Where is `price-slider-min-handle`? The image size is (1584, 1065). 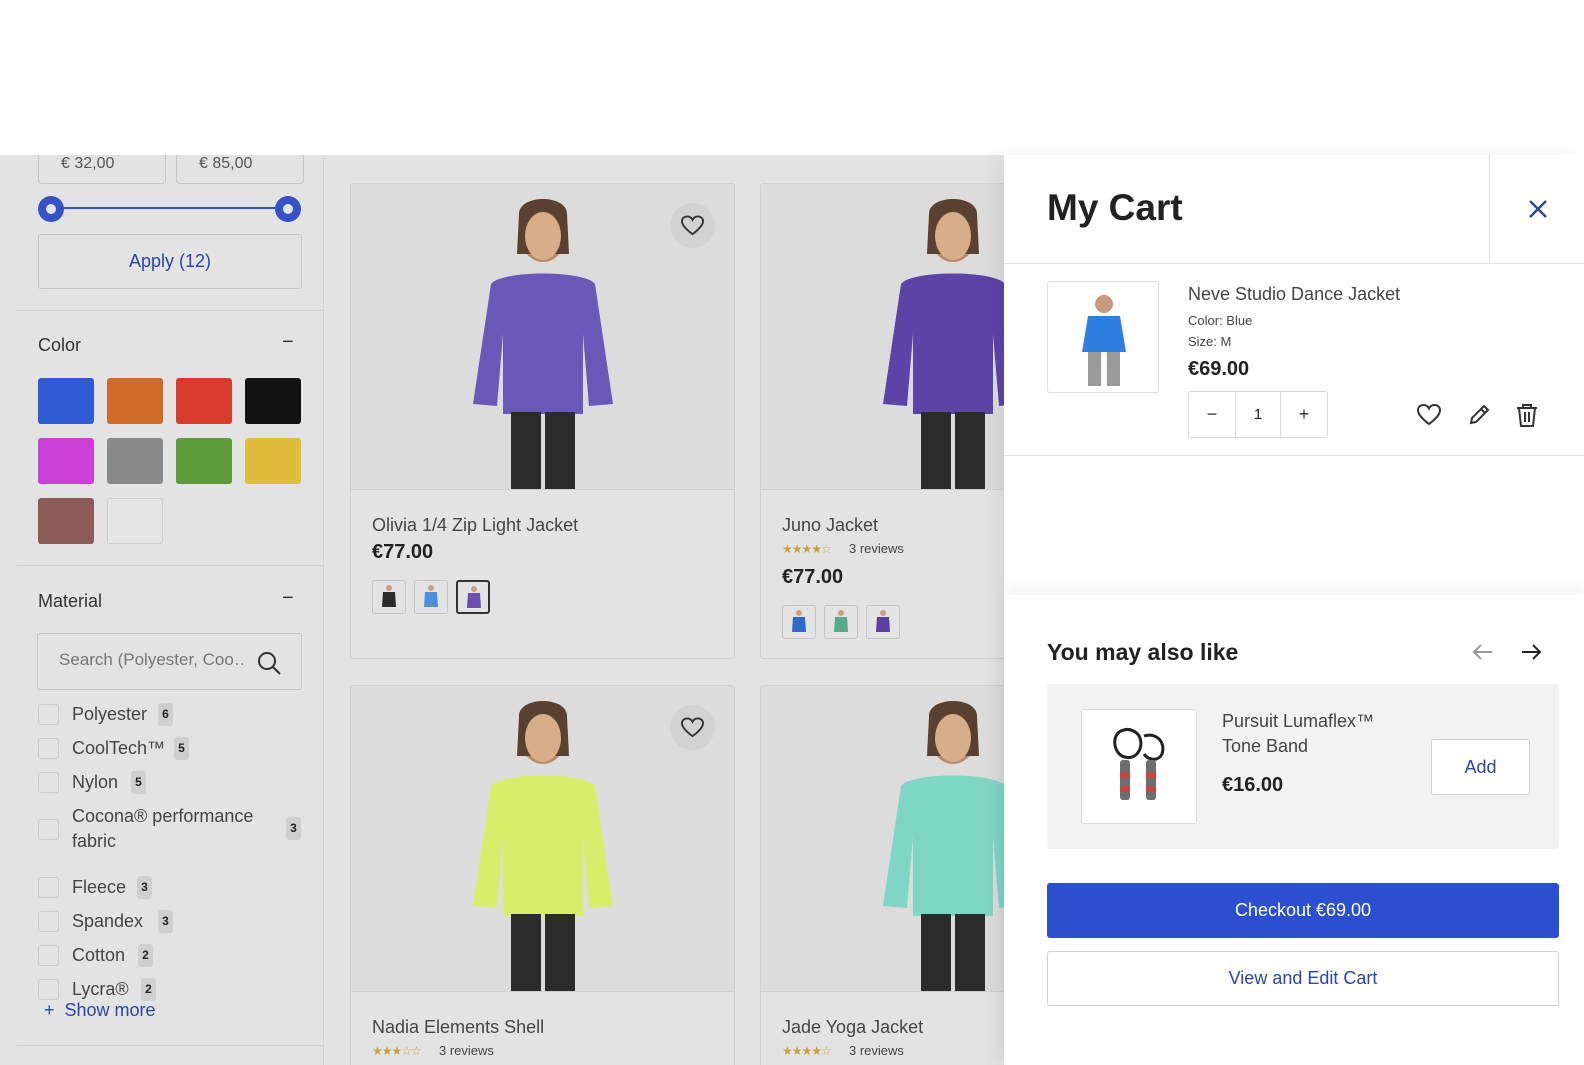 price-slider-min-handle is located at coordinates (51, 209).